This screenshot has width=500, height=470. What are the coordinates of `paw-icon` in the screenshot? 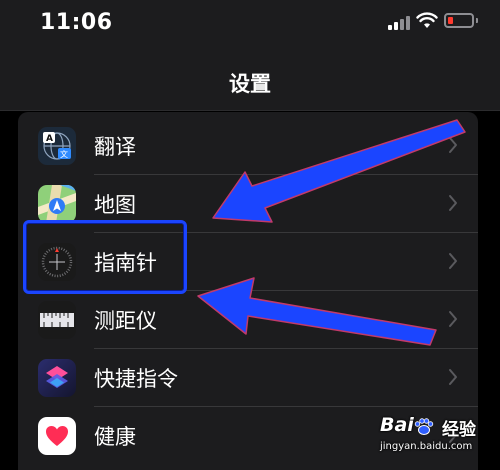 It's located at (424, 426).